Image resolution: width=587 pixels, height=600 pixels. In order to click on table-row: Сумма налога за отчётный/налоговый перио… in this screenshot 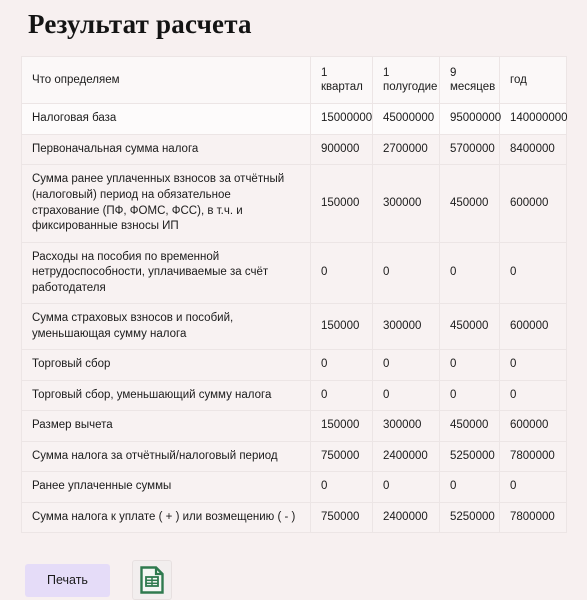, I will do `click(294, 456)`.